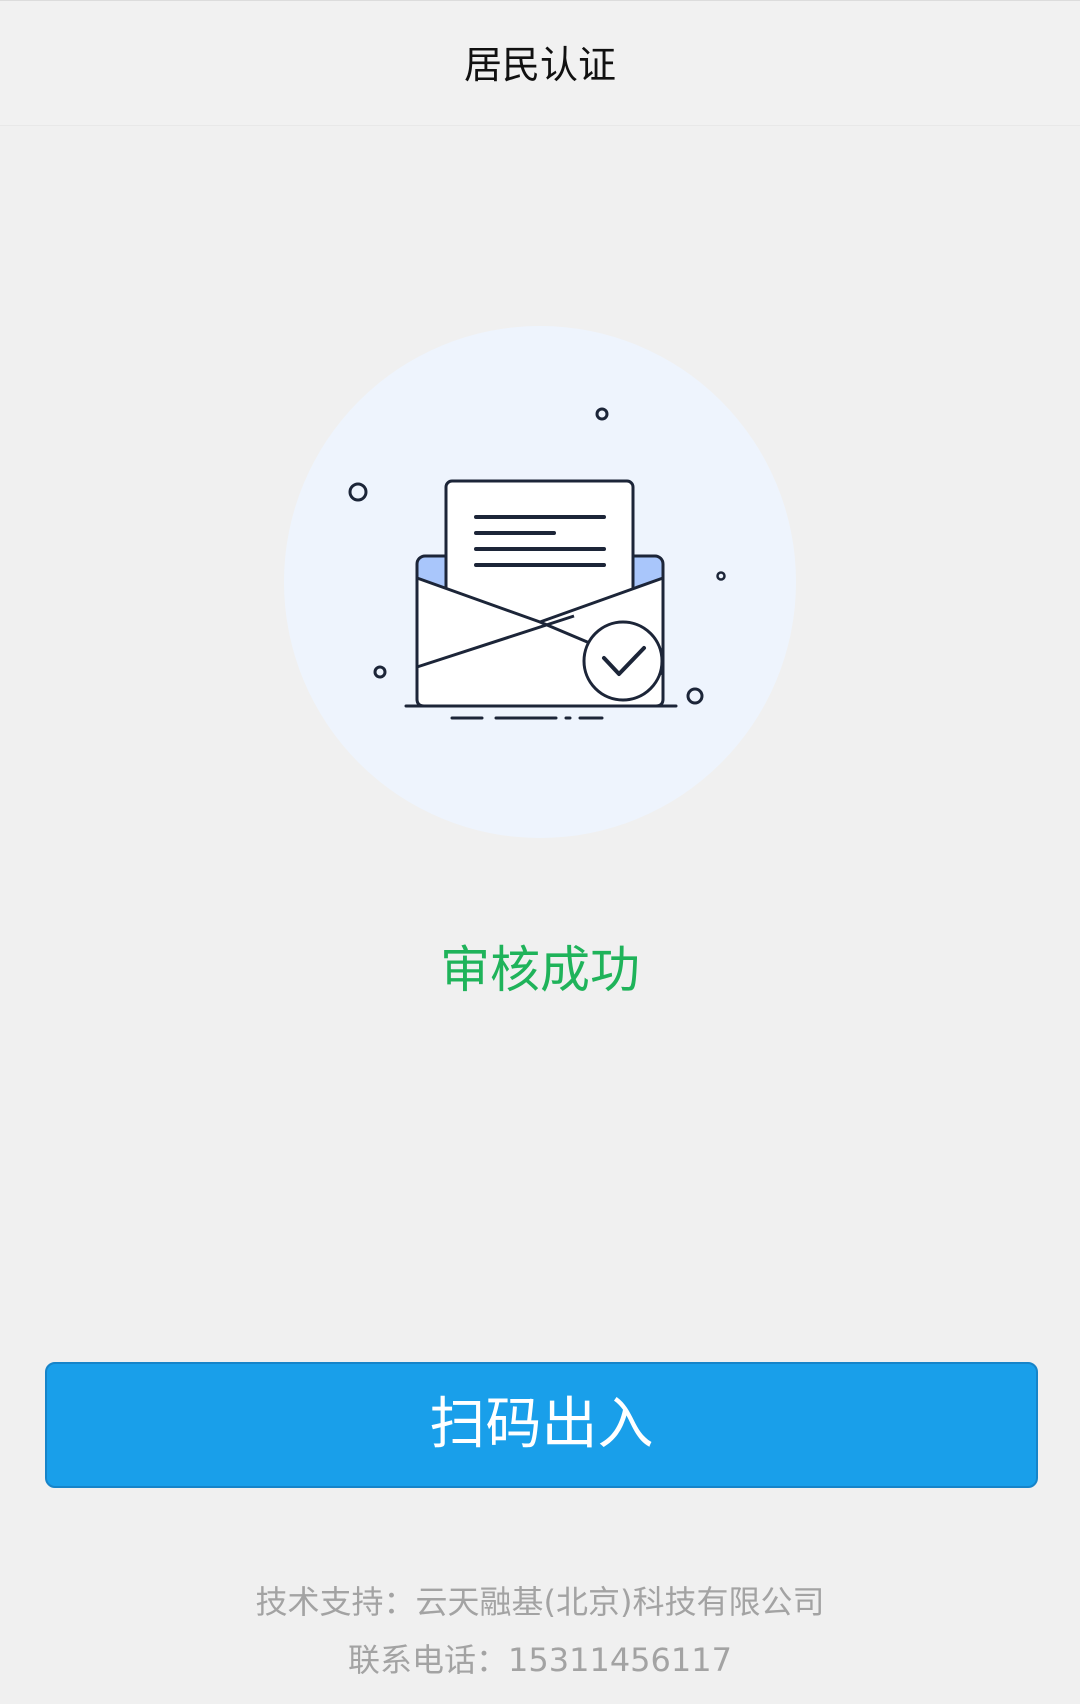 The width and height of the screenshot is (1080, 1704). What do you see at coordinates (540, 1660) in the screenshot?
I see `contact-phone-text: 联系电话：15311456117` at bounding box center [540, 1660].